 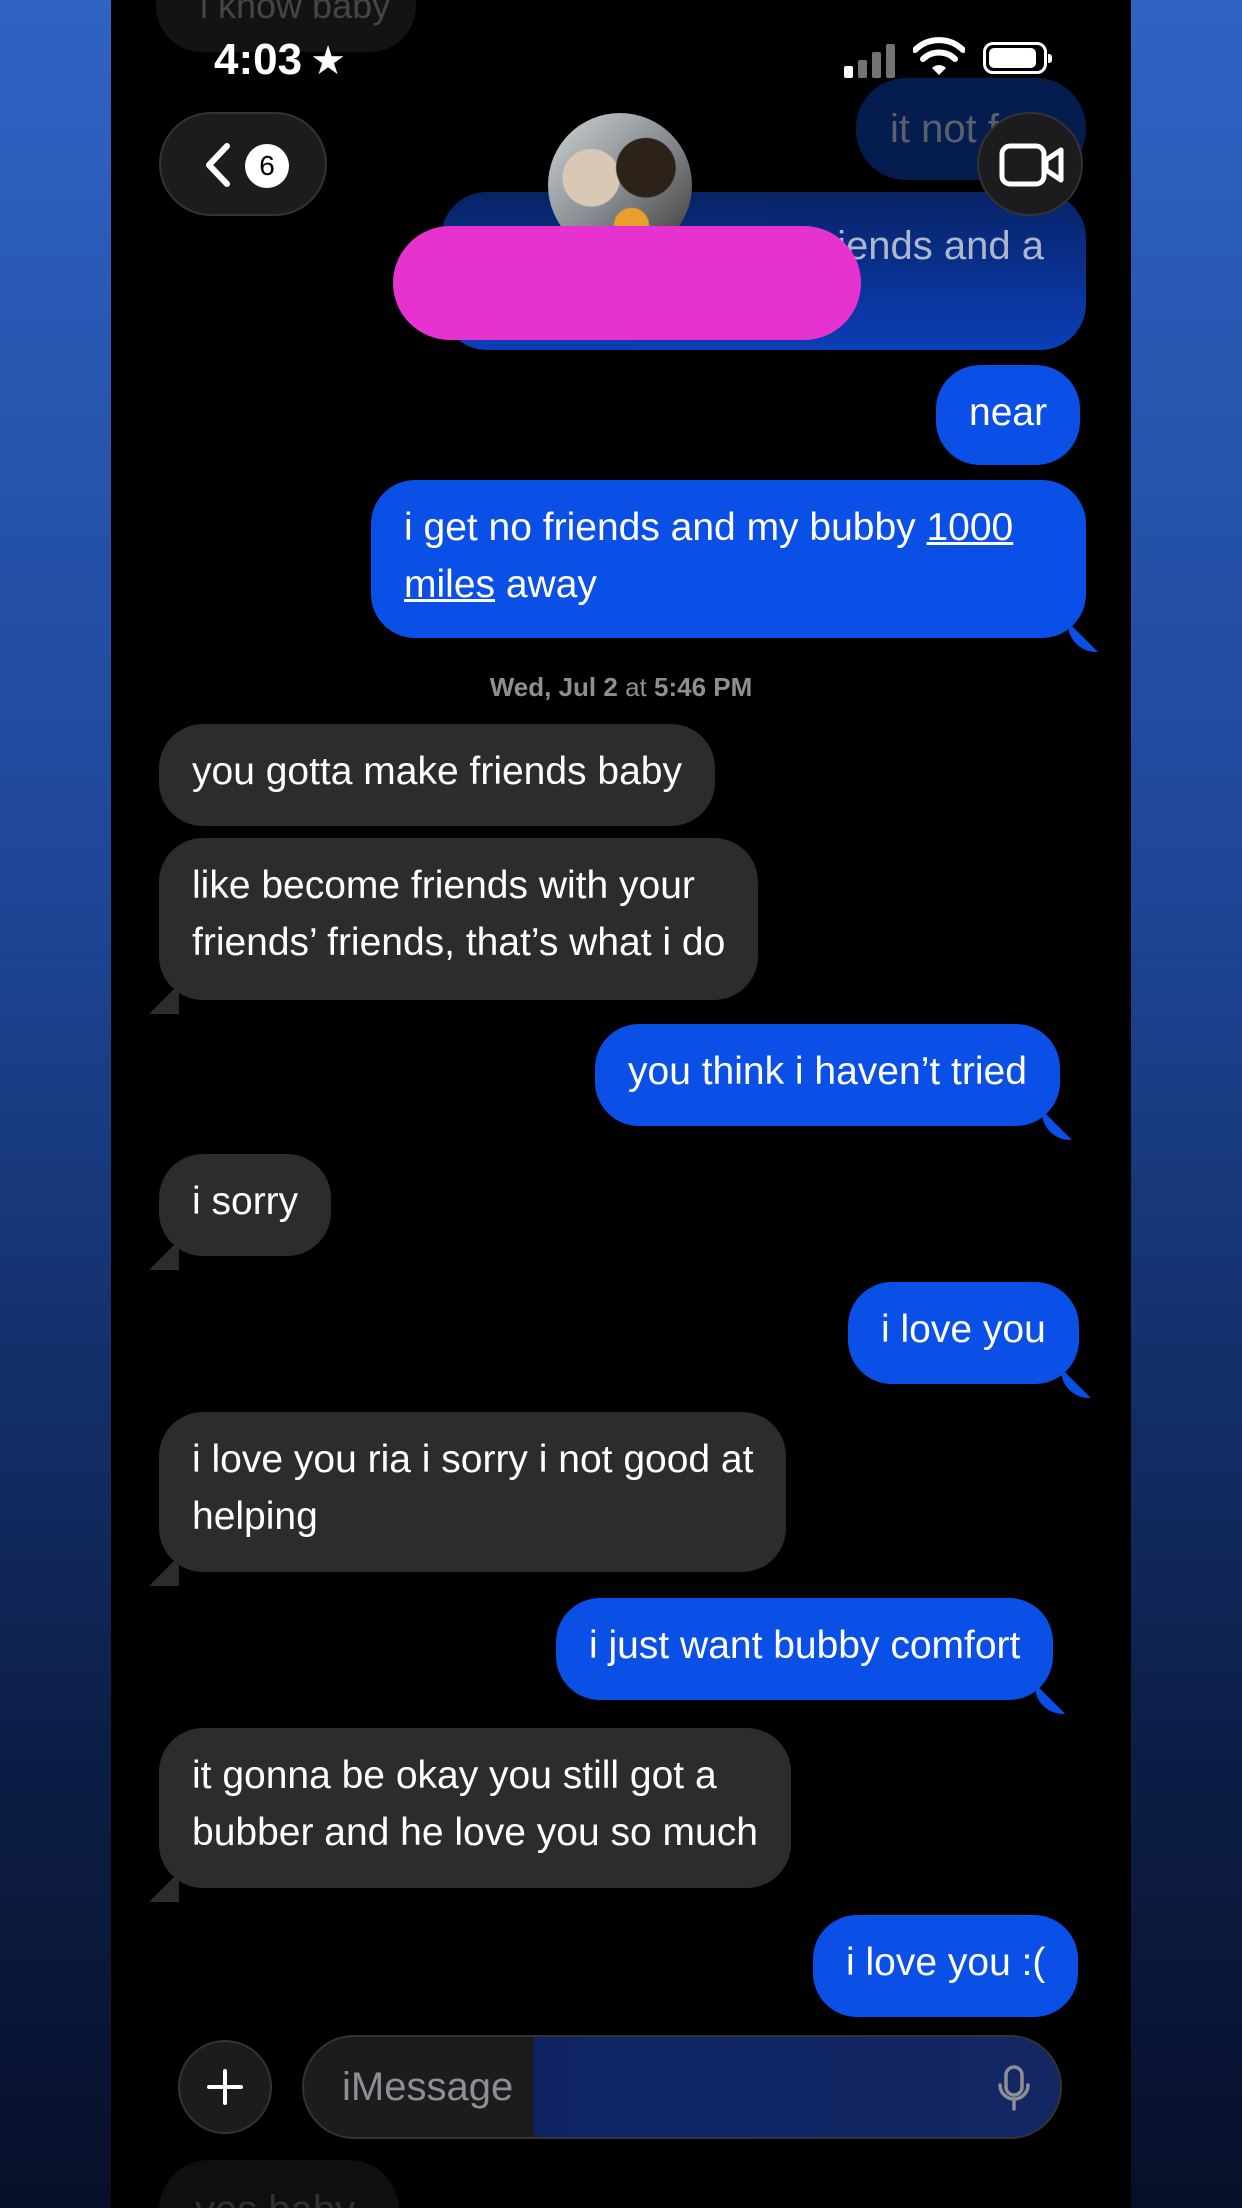 I want to click on video-camera-icon, so click(x=1031, y=165).